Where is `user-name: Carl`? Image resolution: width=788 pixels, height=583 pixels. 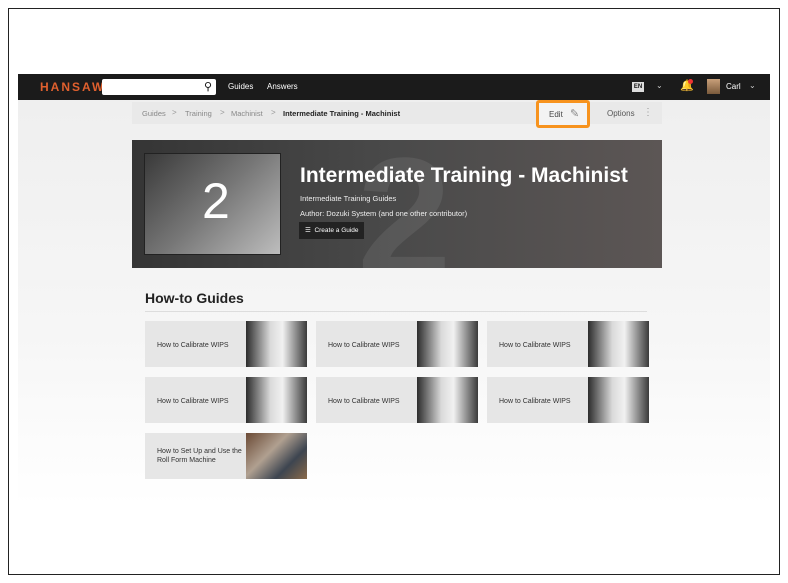 user-name: Carl is located at coordinates (733, 86).